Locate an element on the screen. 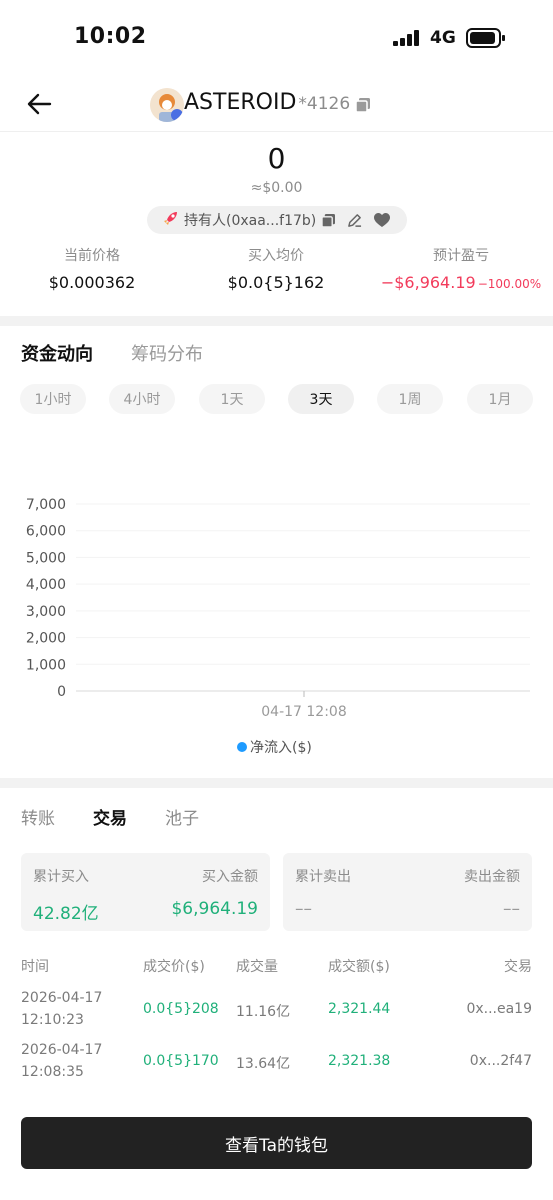 The image size is (553, 1200). buy-amount-value: $6,964.19 is located at coordinates (214, 909).